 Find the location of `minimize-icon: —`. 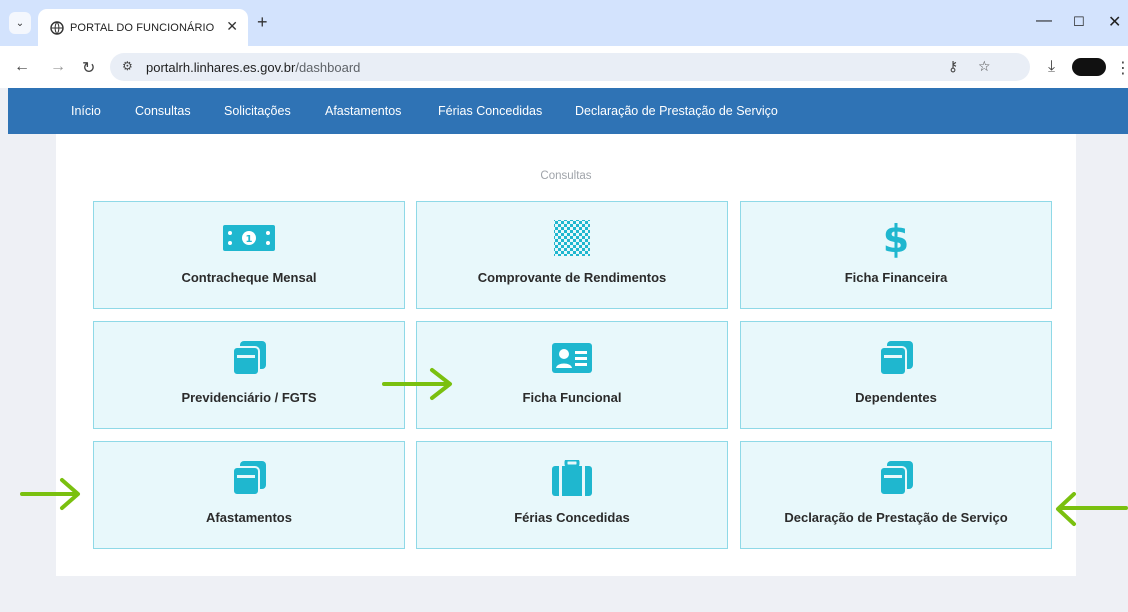

minimize-icon: — is located at coordinates (1044, 21).